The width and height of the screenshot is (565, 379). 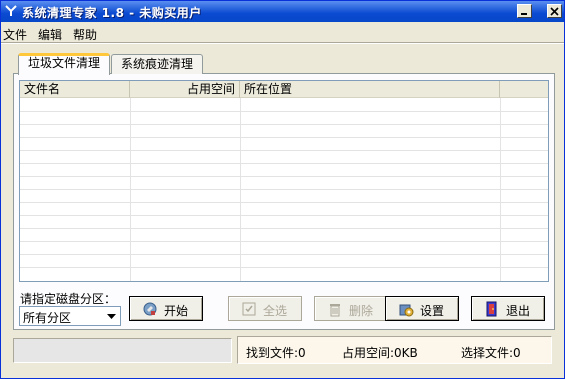 What do you see at coordinates (335, 309) in the screenshot?
I see `trash-icon` at bounding box center [335, 309].